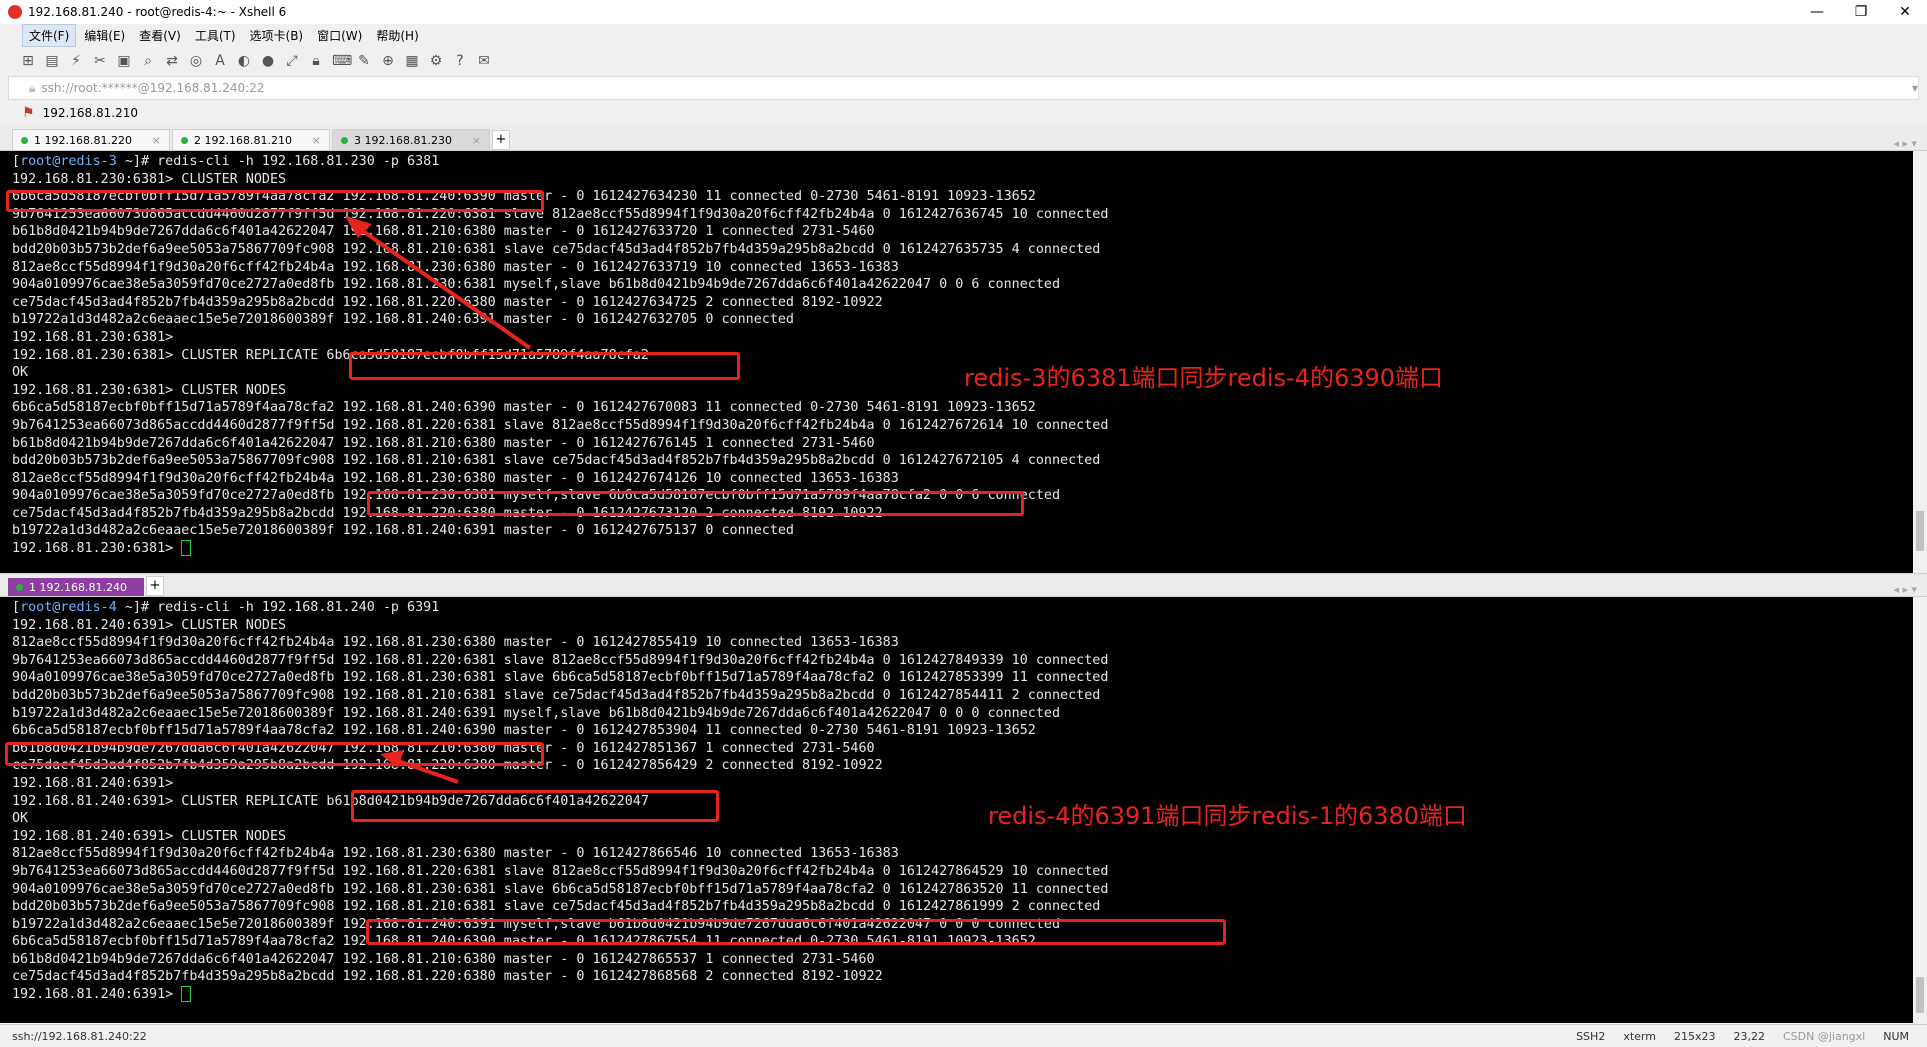 The height and width of the screenshot is (1047, 1927). Describe the element at coordinates (963, 113) in the screenshot. I see `session-bar: ⚑ 192.168.81.210` at that location.